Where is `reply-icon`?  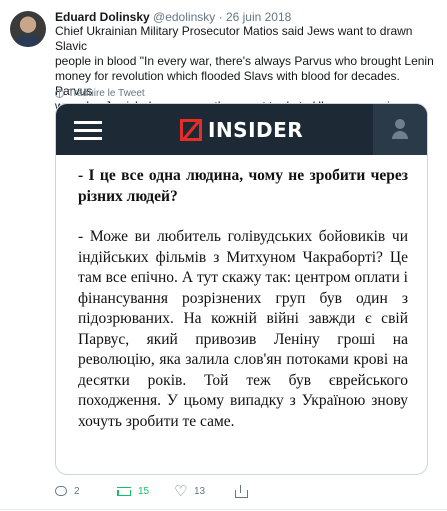 reply-icon is located at coordinates (61, 491).